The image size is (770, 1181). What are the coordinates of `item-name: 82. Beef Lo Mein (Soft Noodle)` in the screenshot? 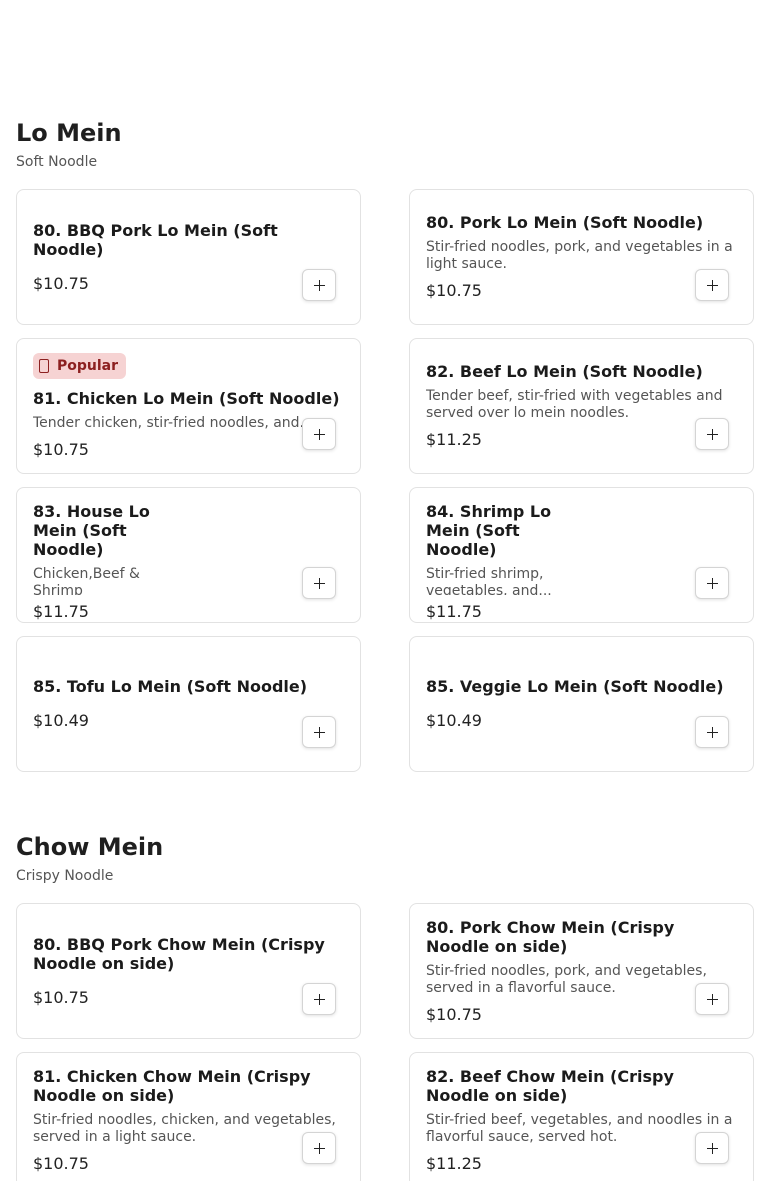 It's located at (564, 371).